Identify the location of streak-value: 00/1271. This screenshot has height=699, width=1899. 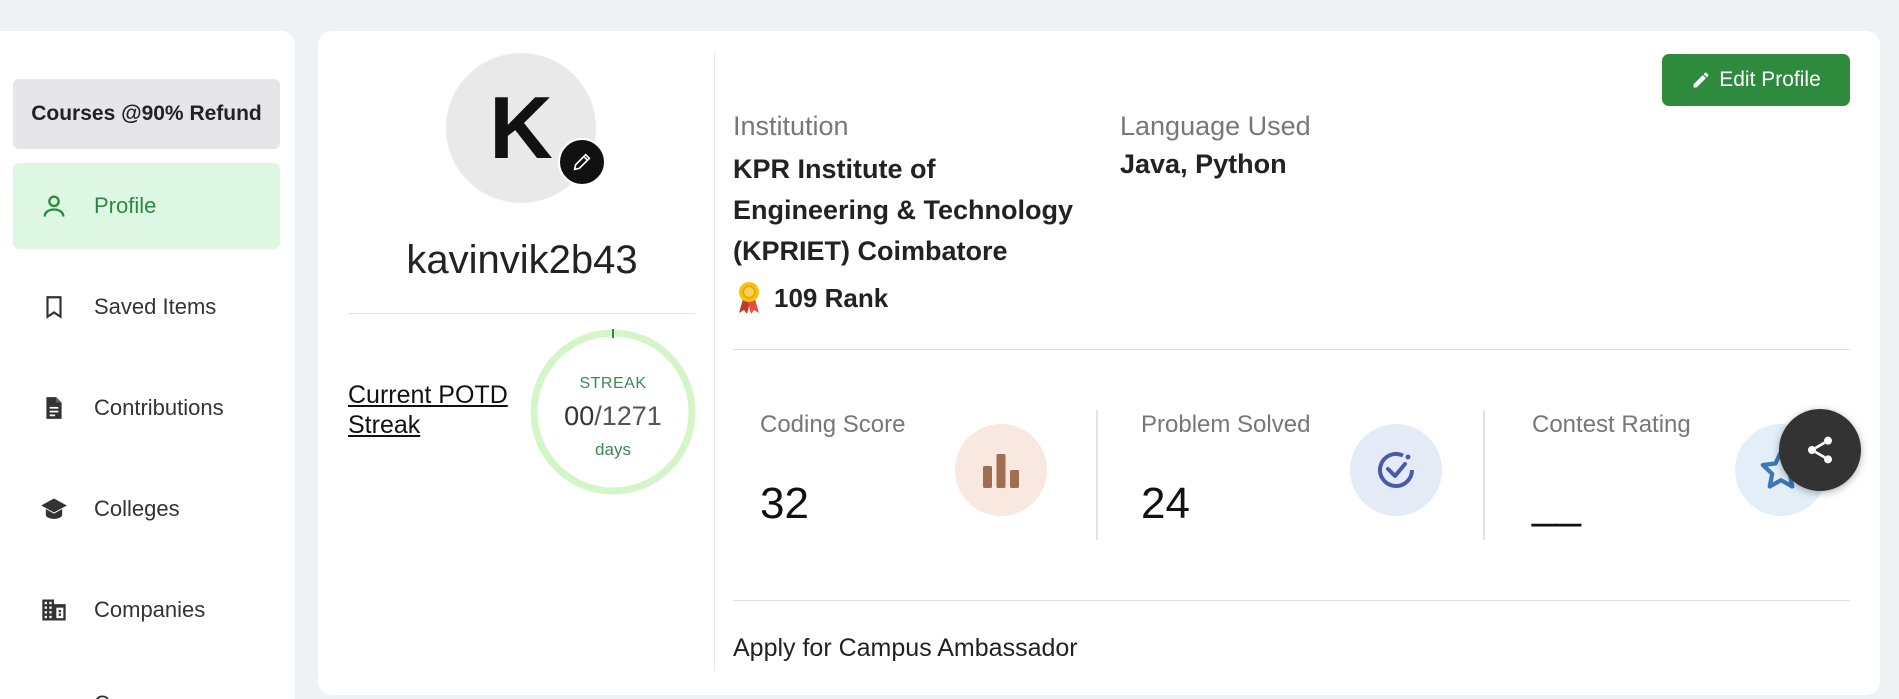
(613, 416).